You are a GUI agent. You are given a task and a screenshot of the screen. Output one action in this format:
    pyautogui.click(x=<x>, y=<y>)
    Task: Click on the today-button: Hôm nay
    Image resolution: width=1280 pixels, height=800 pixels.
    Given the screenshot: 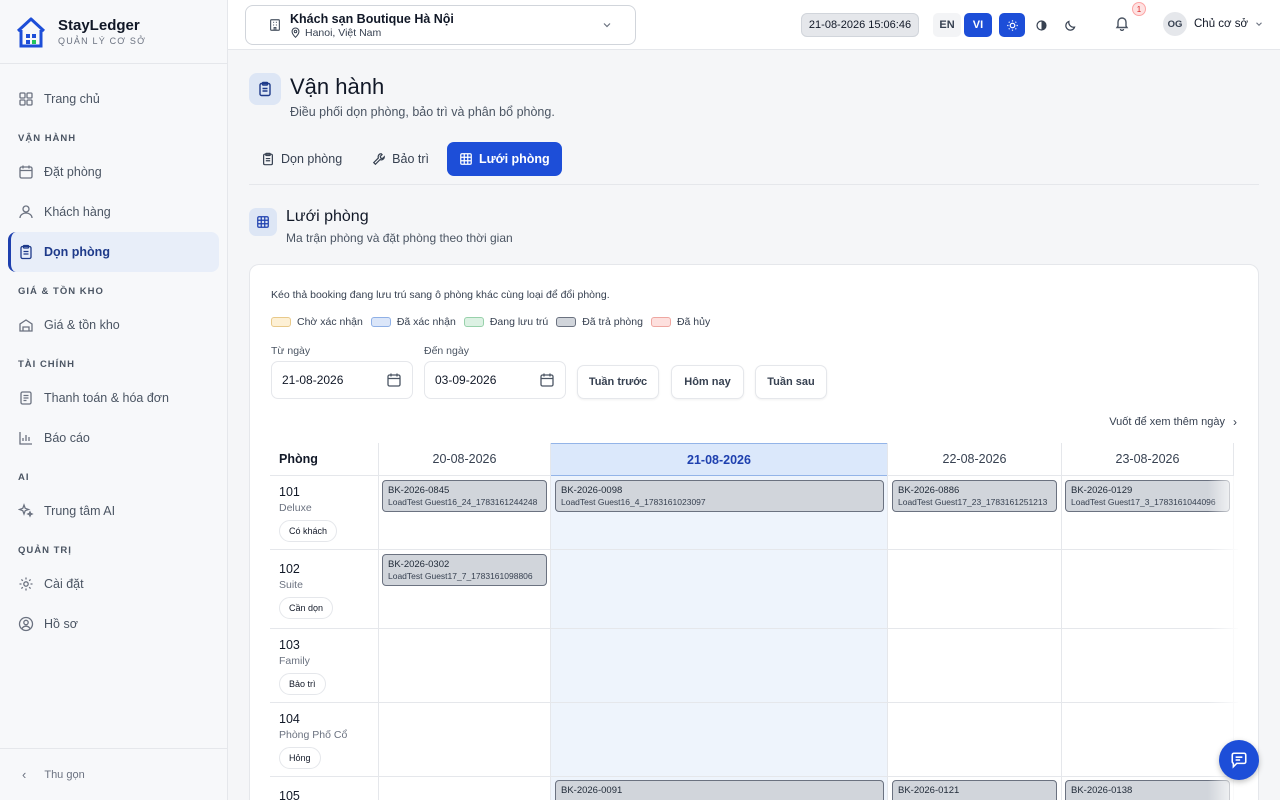 What is the action you would take?
    pyautogui.click(x=707, y=382)
    